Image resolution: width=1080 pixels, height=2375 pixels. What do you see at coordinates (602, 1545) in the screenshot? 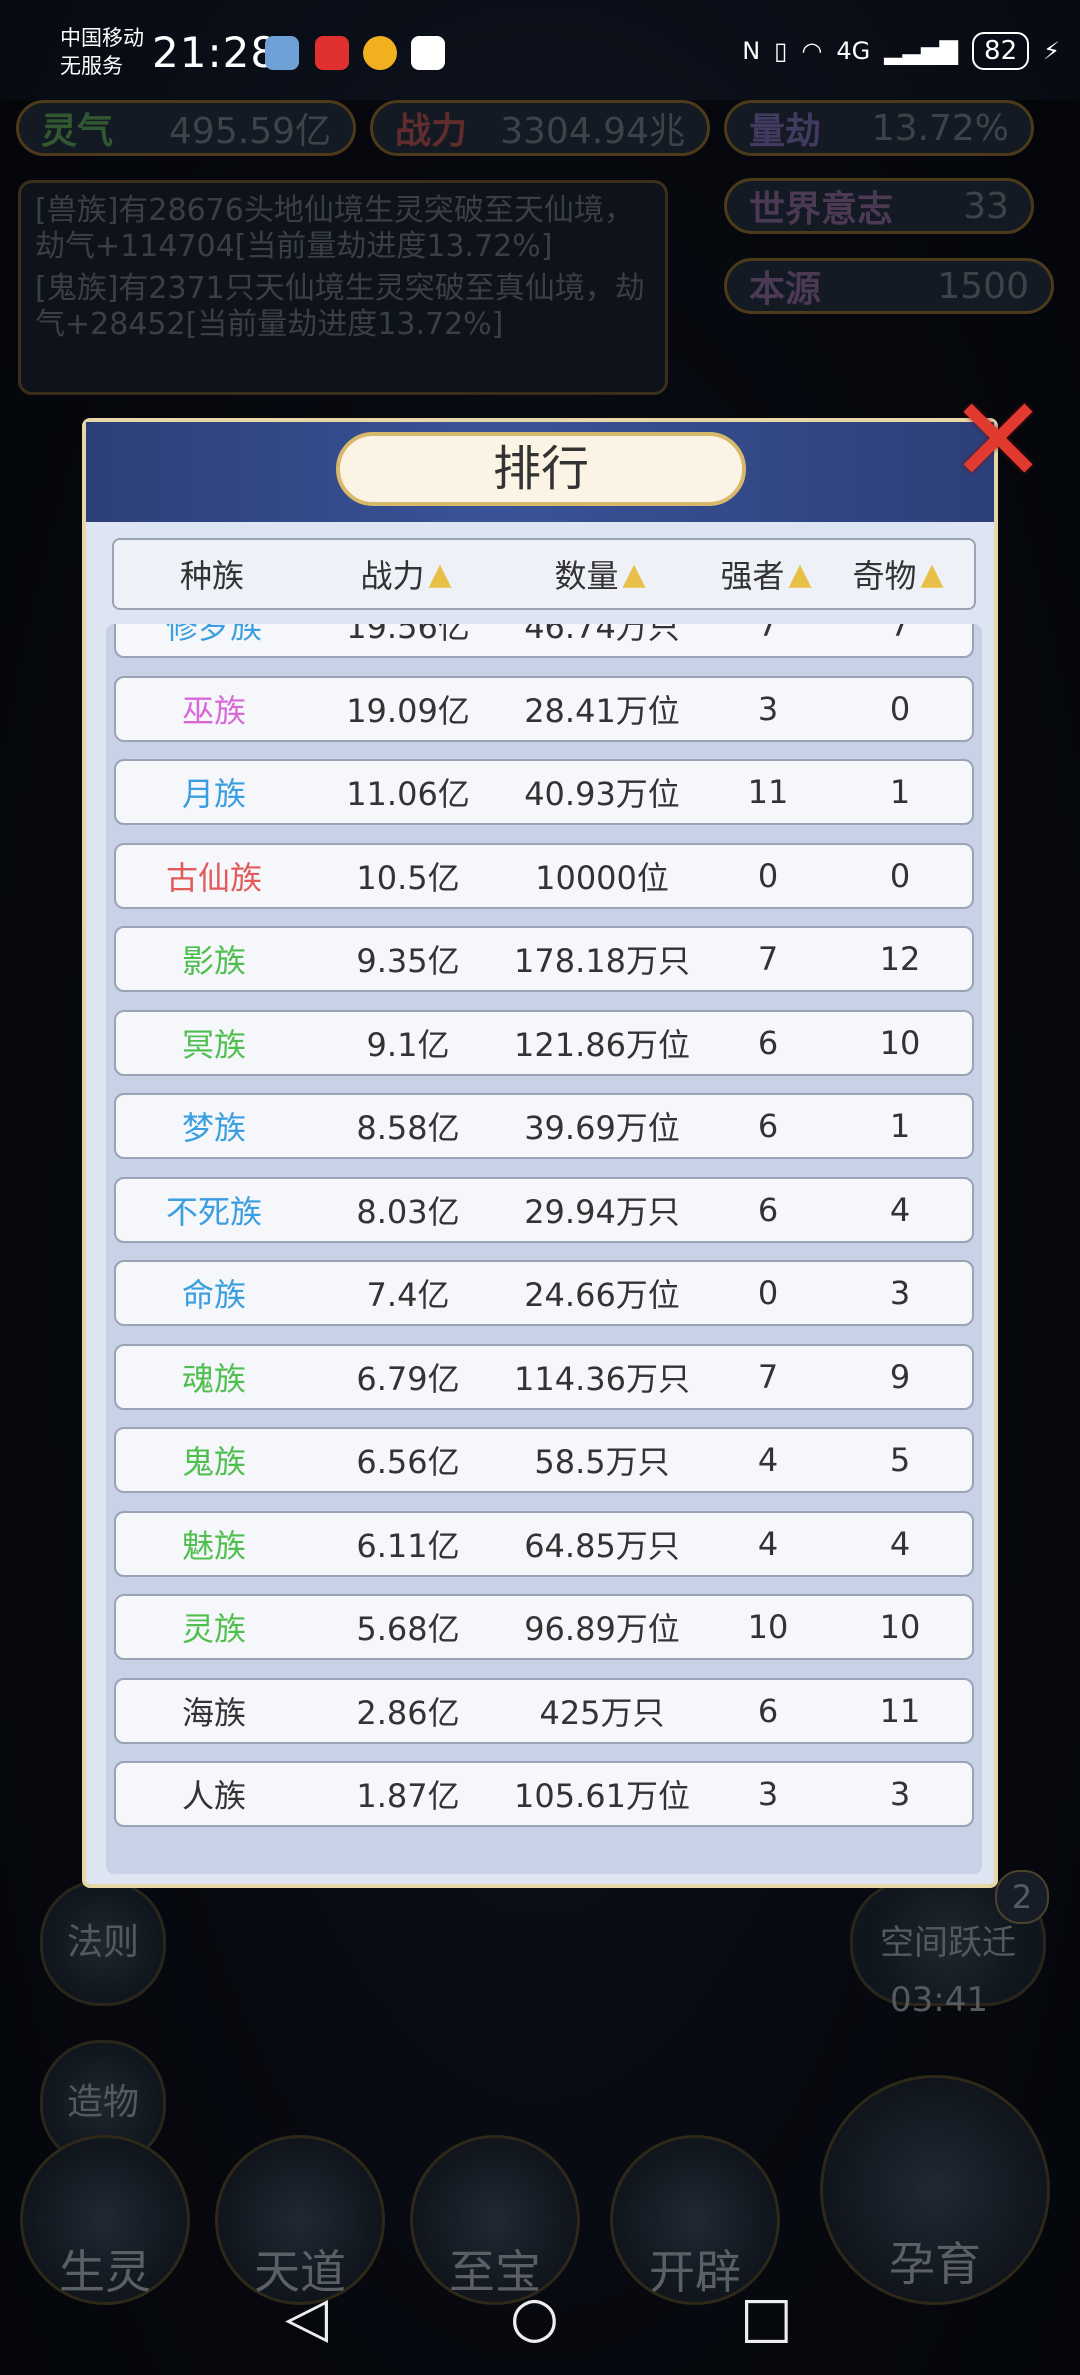
I see `count-value: 64.85万只` at bounding box center [602, 1545].